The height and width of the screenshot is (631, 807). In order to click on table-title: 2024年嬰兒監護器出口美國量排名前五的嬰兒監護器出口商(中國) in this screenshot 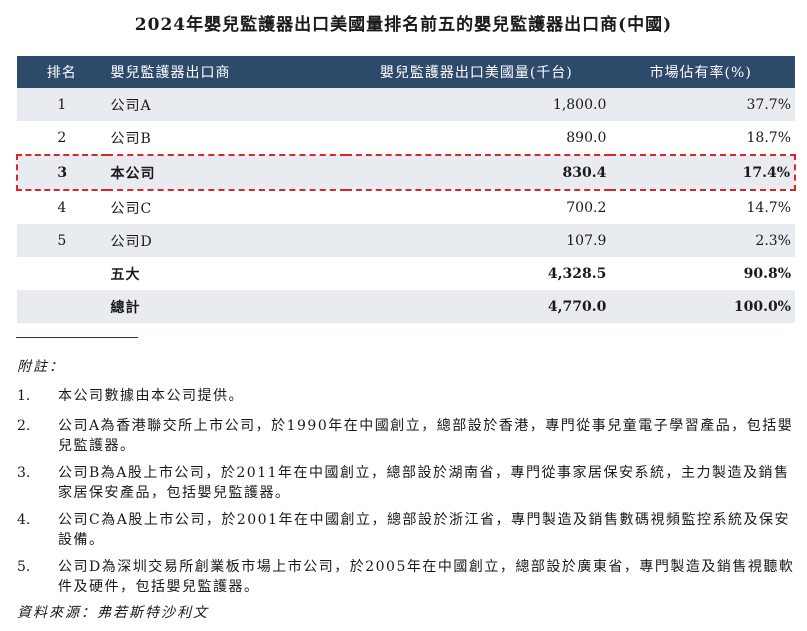, I will do `click(403, 25)`.